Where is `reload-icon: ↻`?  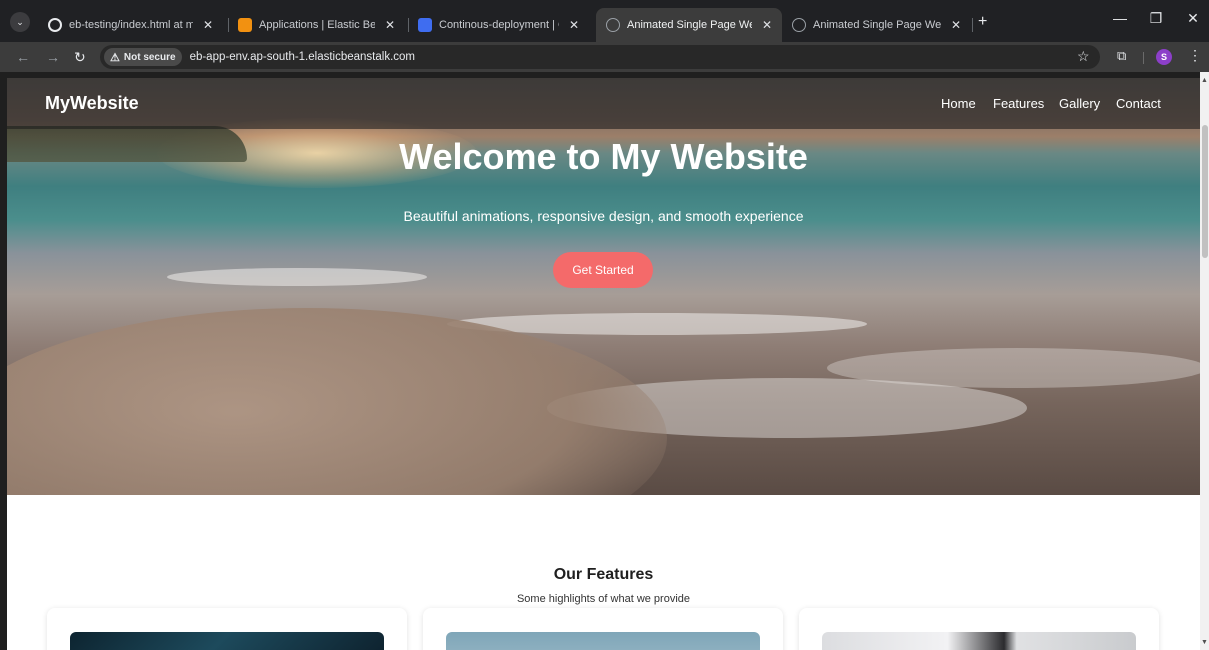 reload-icon: ↻ is located at coordinates (80, 57).